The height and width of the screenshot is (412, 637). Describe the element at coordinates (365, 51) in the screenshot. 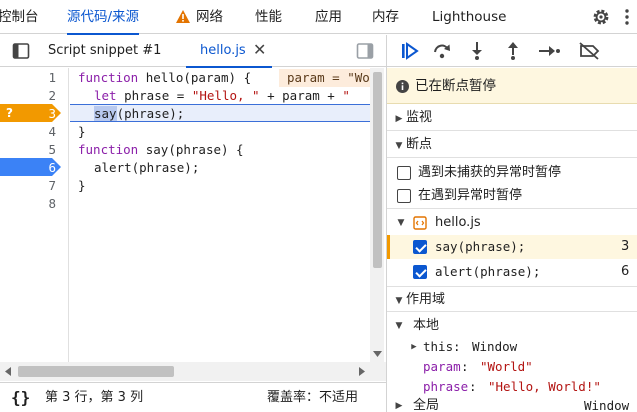

I see `debugger-toggle-icon` at that location.